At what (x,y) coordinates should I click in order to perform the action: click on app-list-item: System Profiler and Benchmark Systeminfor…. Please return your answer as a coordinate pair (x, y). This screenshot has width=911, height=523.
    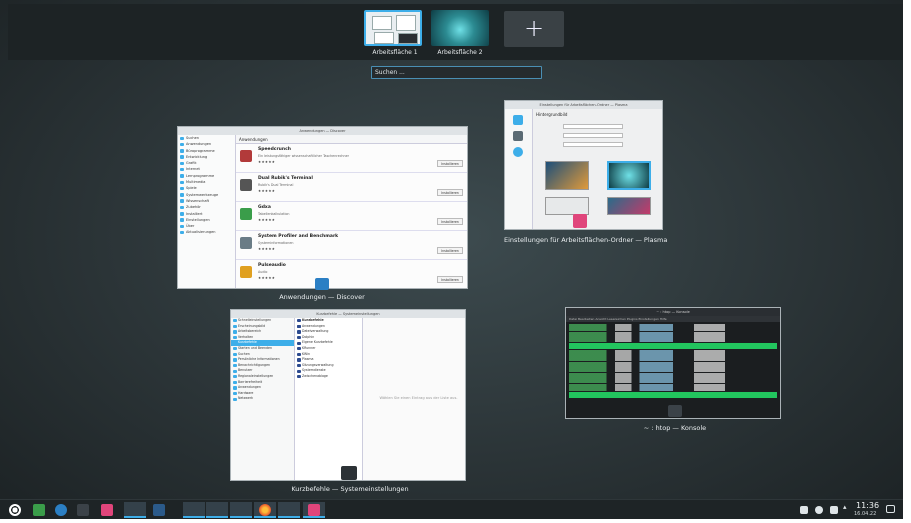
    Looking at the image, I should click on (351, 245).